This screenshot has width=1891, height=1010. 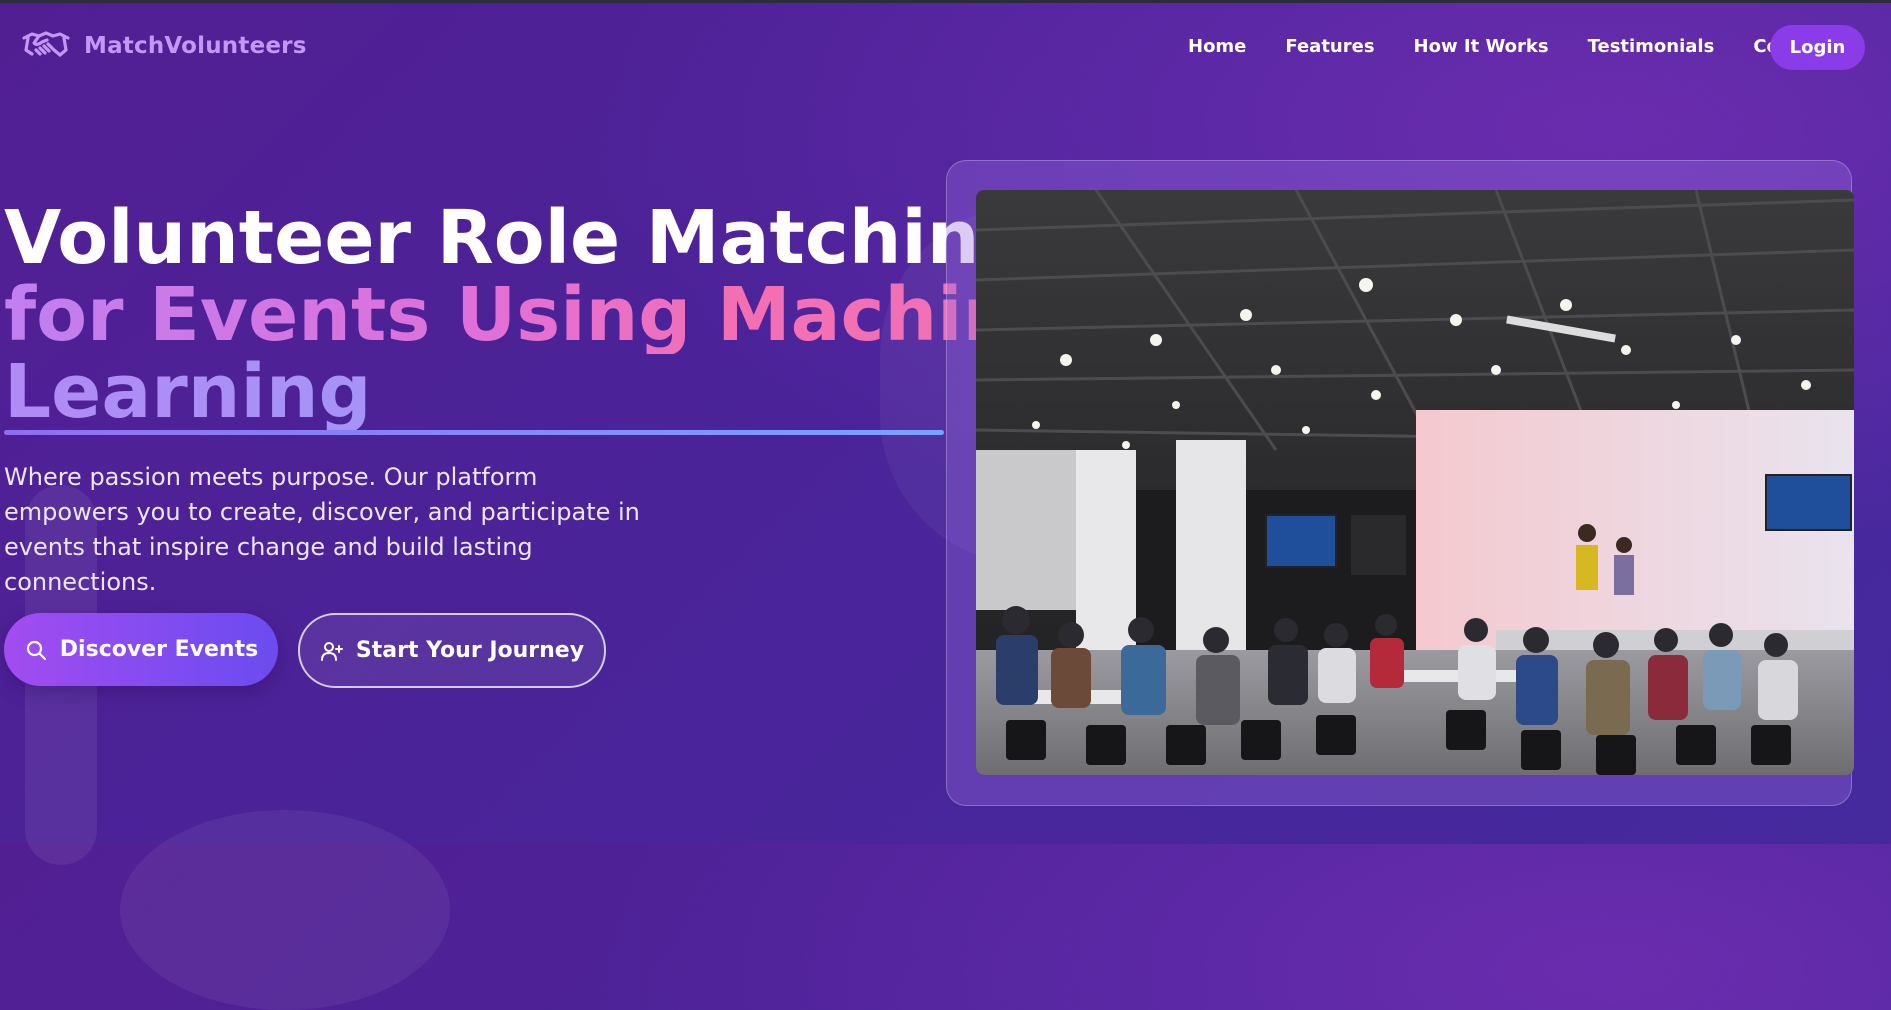 What do you see at coordinates (46, 44) in the screenshot?
I see `handshake-icon` at bounding box center [46, 44].